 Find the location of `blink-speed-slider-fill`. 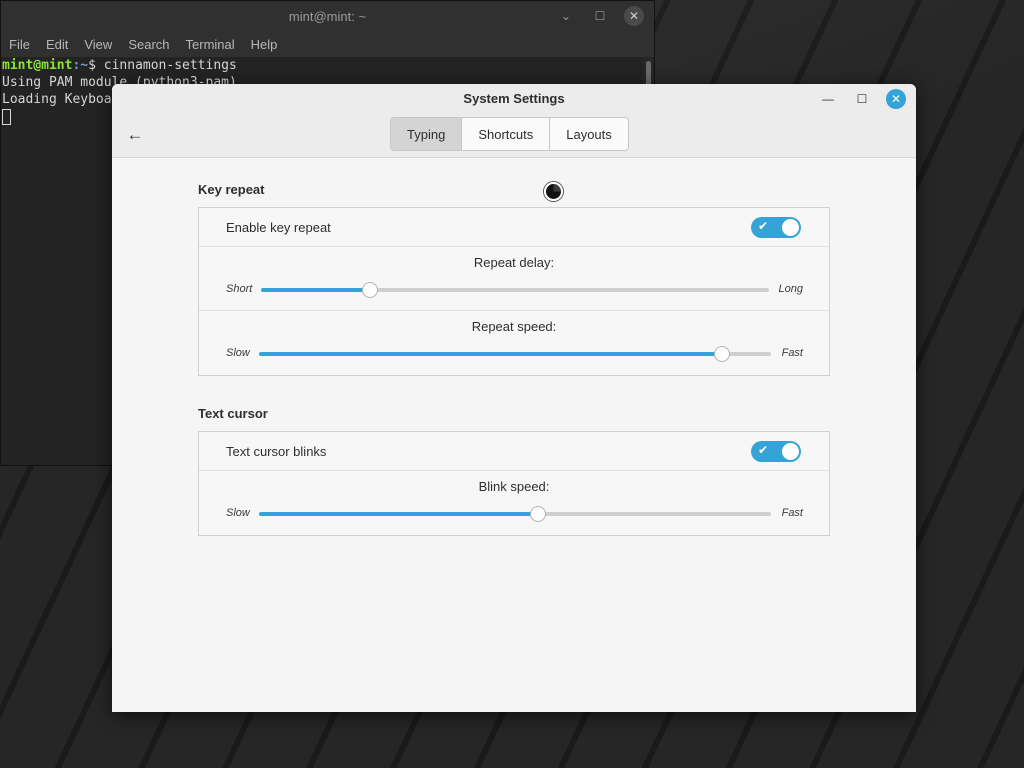

blink-speed-slider-fill is located at coordinates (399, 514).